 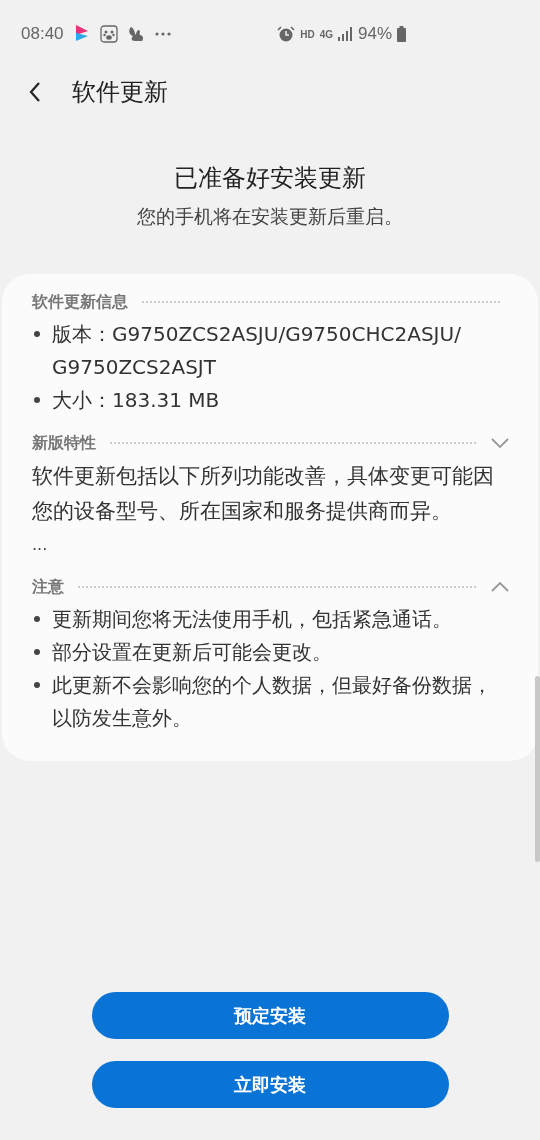 I want to click on bullet-text: 版本：G9750ZCS2ASJU/G9750CHC2ASJU/ G9750ZCS2ASJT, so click(x=257, y=351).